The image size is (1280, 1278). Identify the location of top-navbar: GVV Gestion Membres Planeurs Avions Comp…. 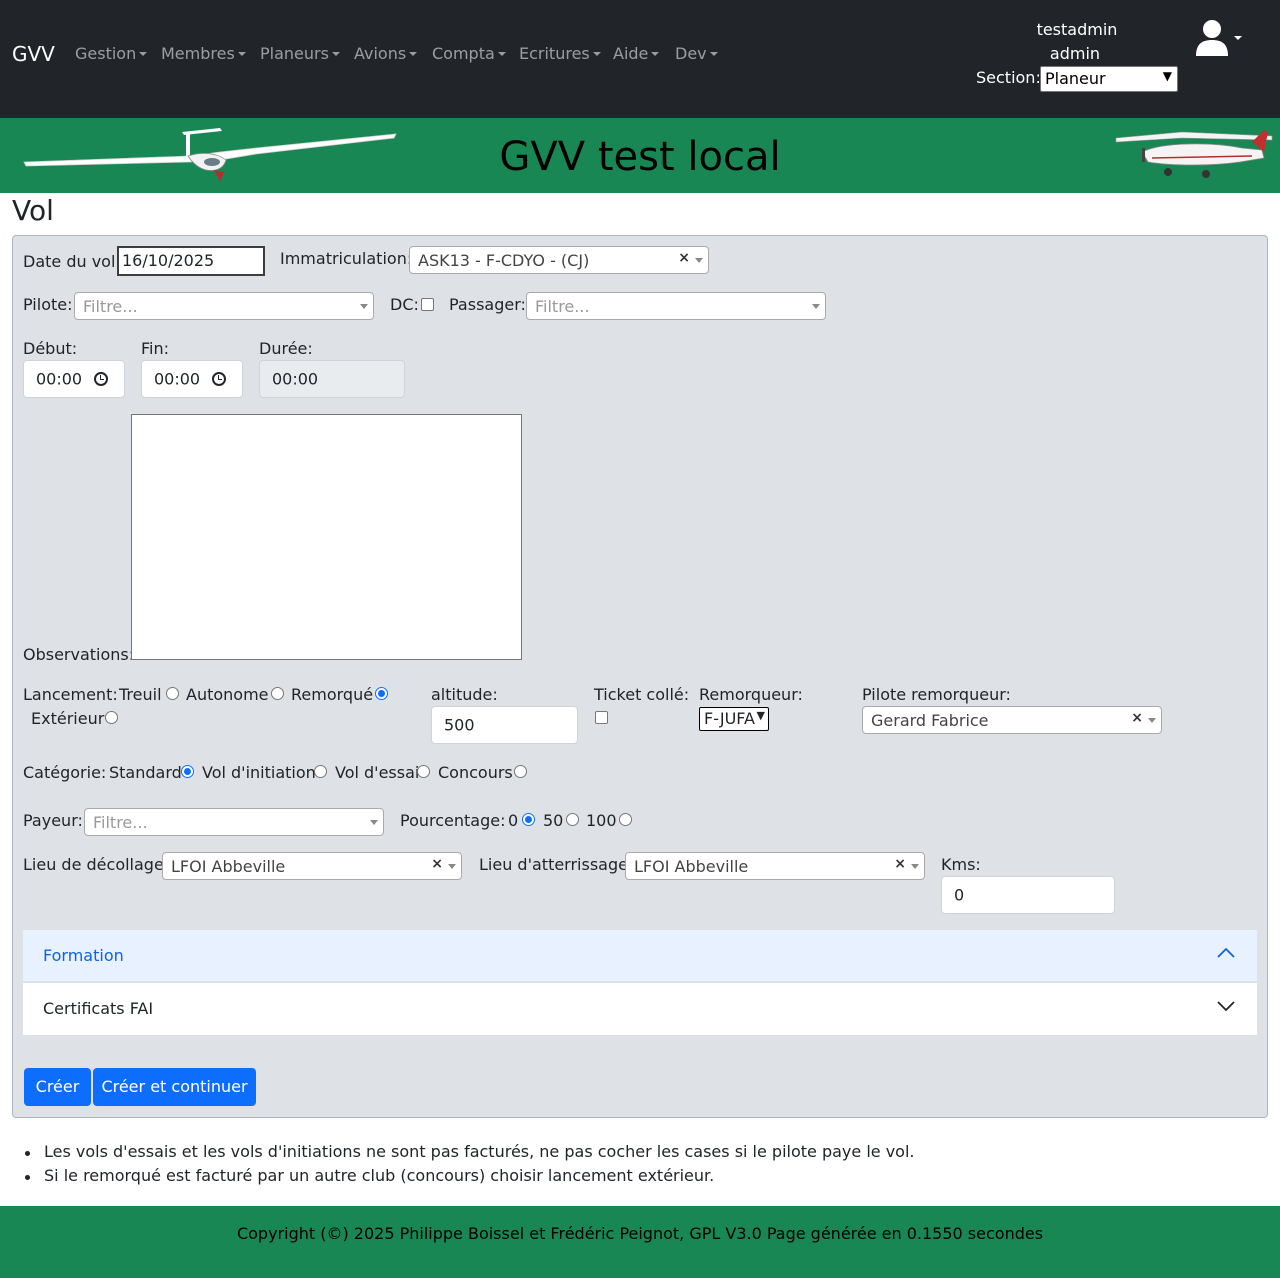
(640, 59).